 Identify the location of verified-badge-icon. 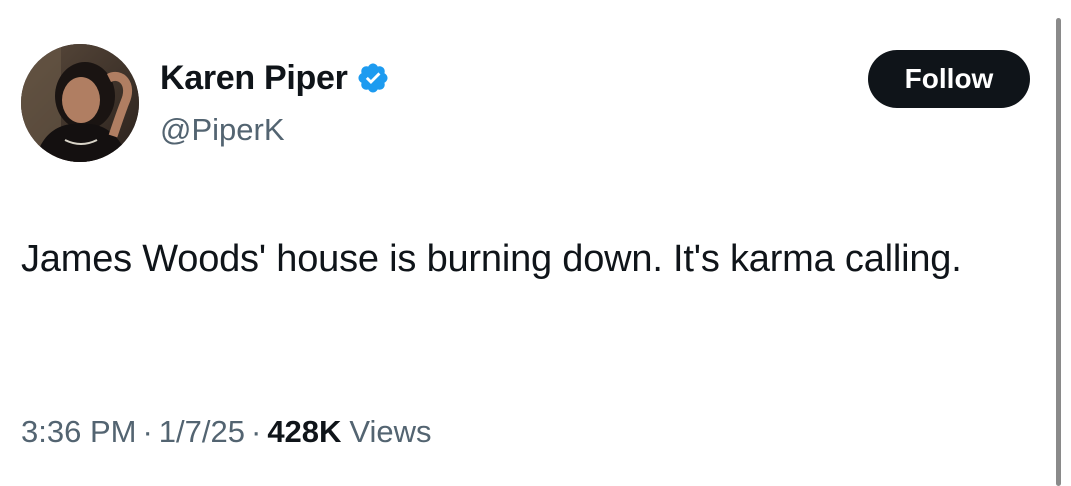
(373, 78).